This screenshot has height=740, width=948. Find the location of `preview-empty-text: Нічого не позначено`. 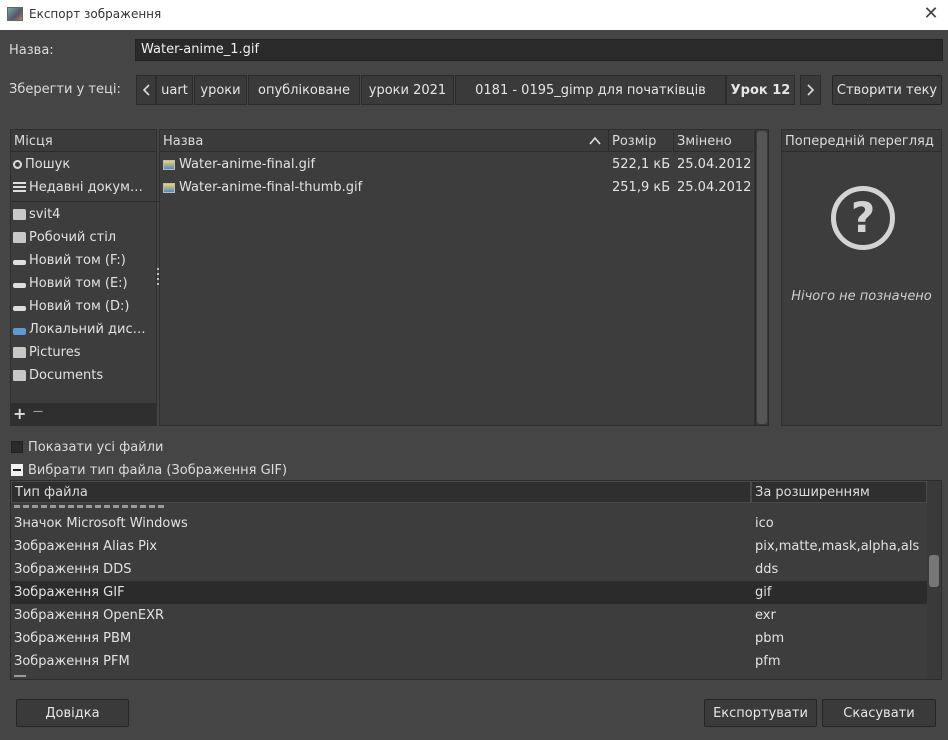

preview-empty-text: Нічого не позначено is located at coordinates (861, 296).